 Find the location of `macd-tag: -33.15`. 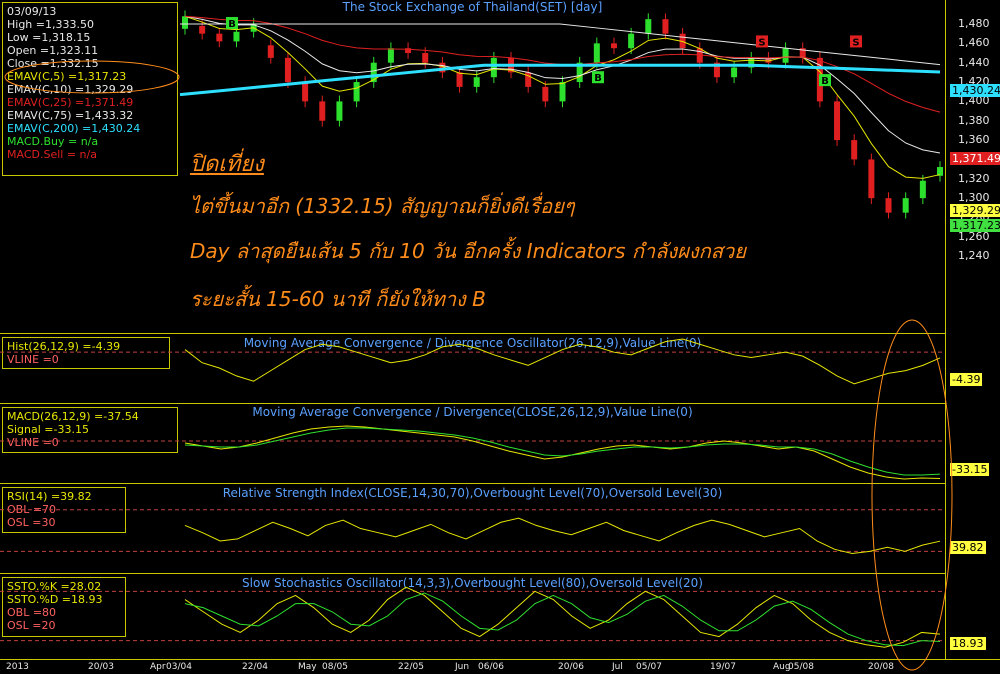

macd-tag: -33.15 is located at coordinates (970, 469).